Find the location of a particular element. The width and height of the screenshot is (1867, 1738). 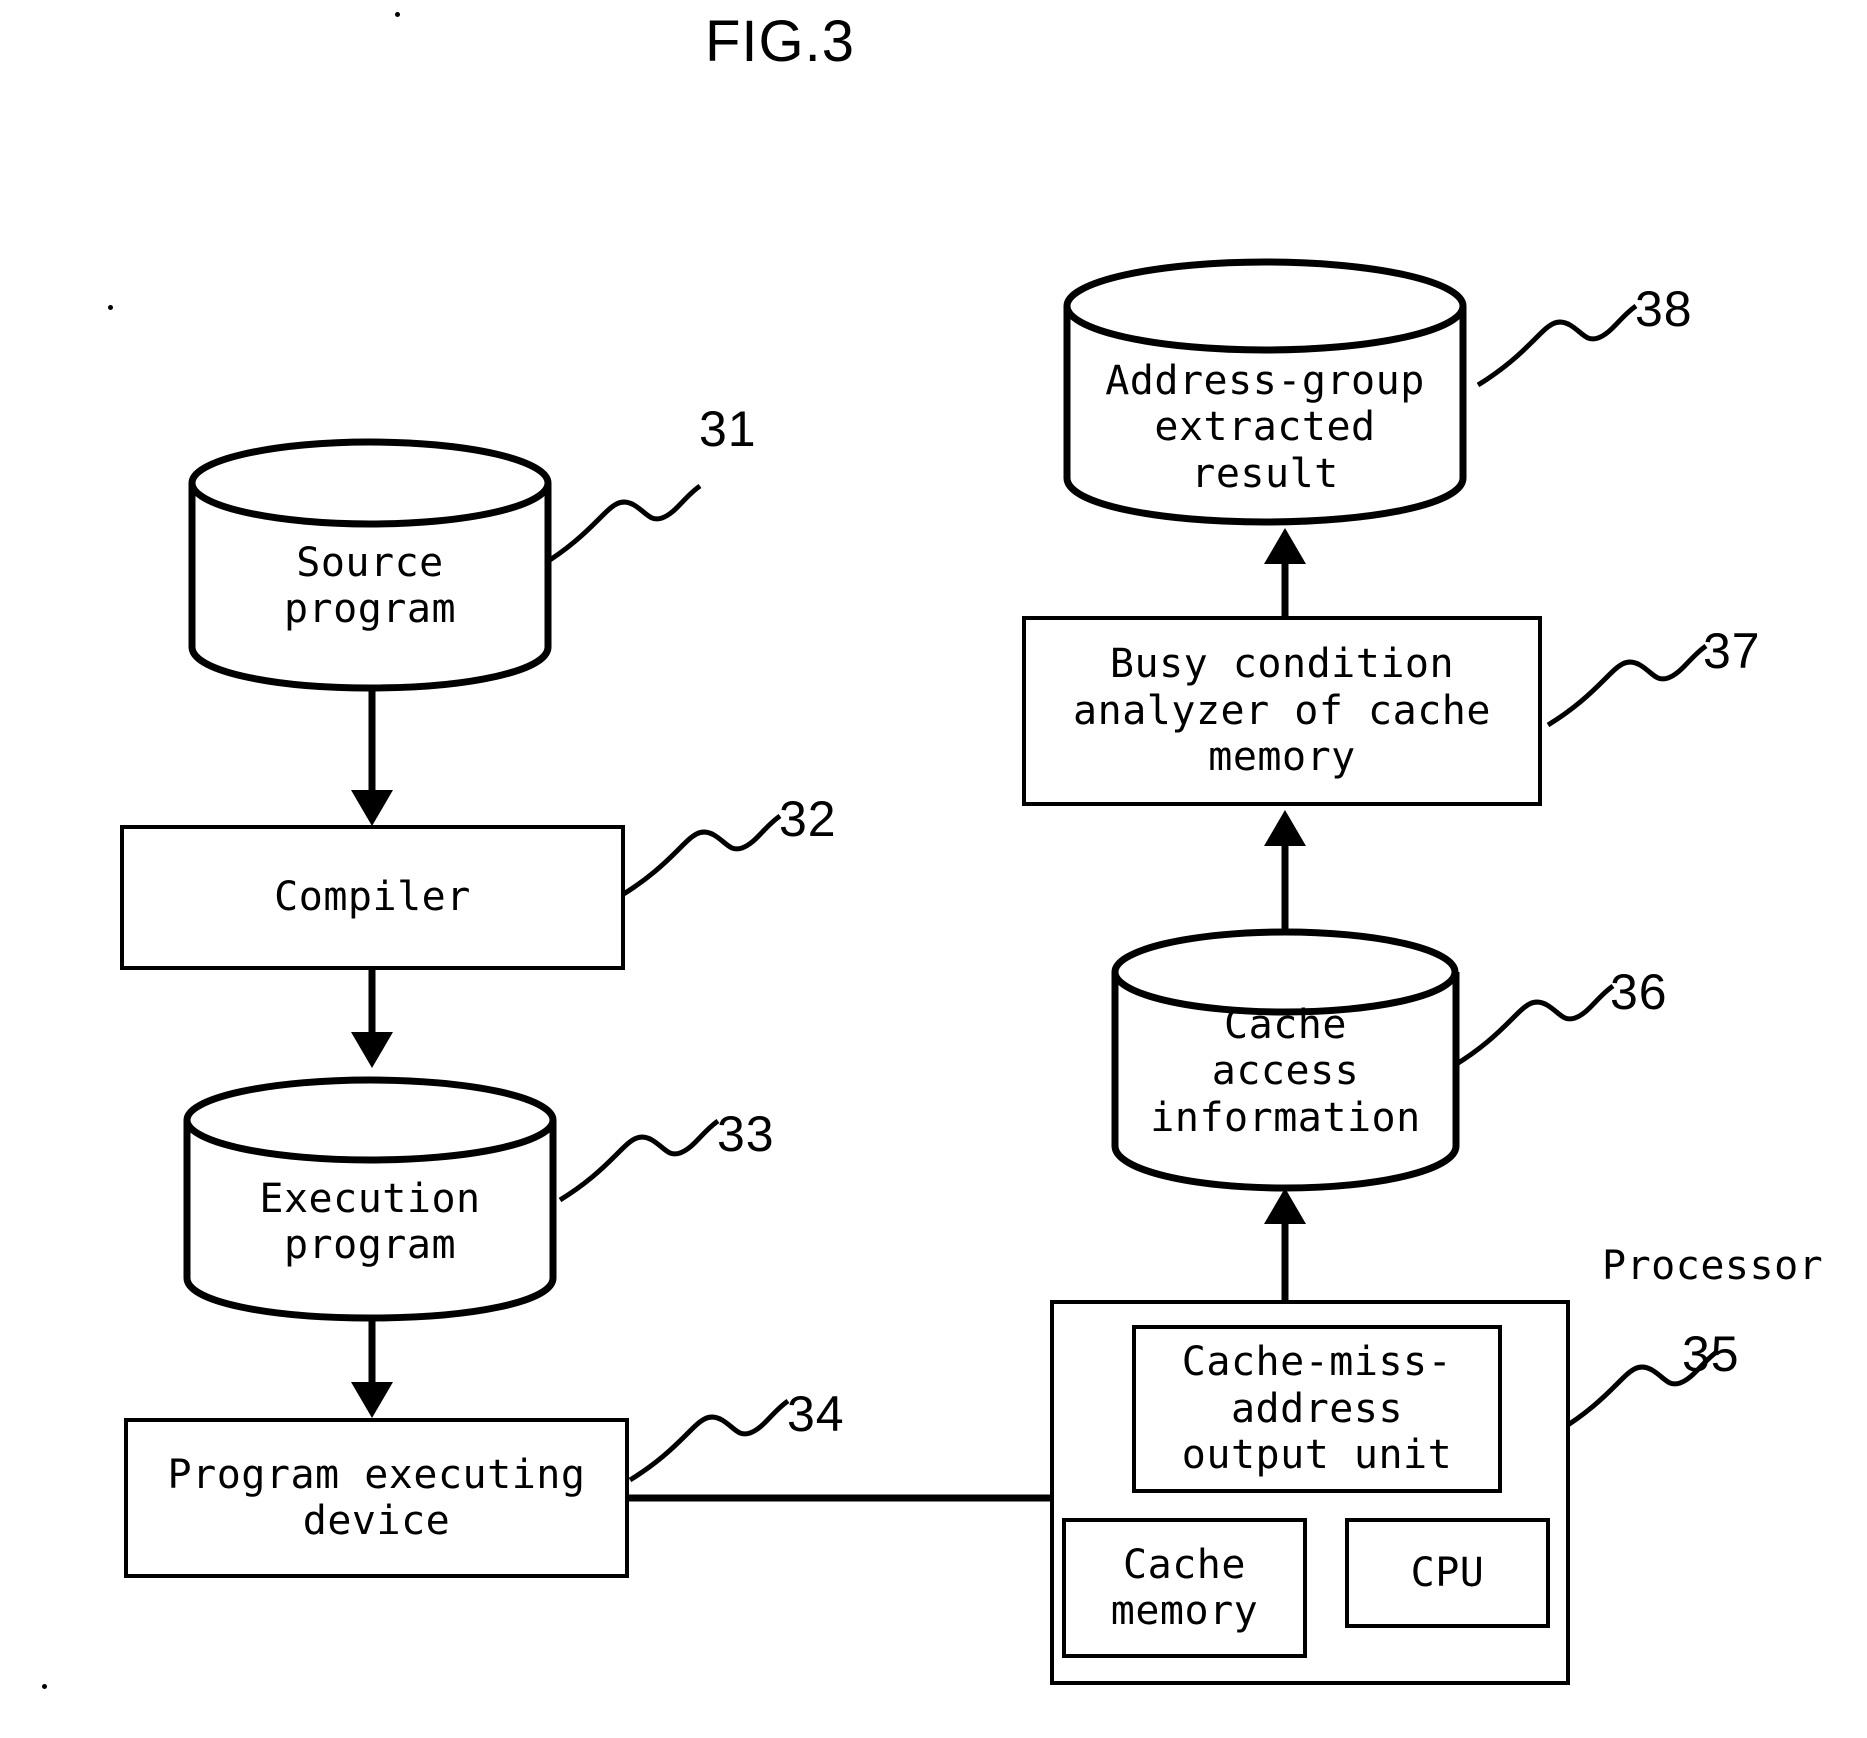

figure-title: FIG.3 is located at coordinates (780, 41).